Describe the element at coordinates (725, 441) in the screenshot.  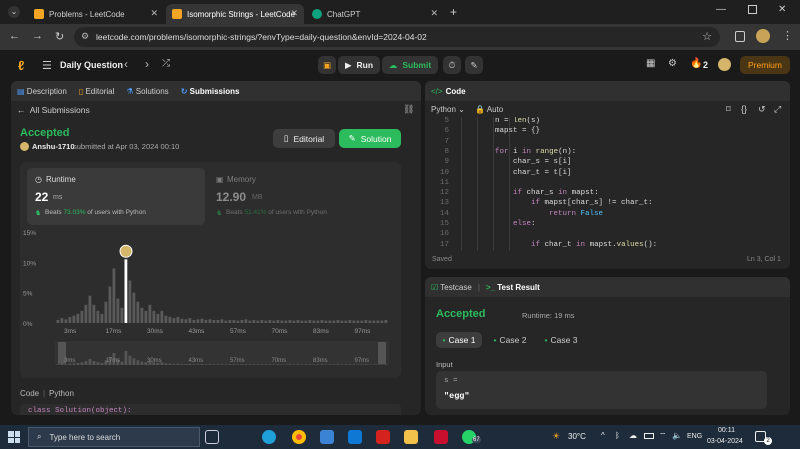
I see `clock-date: 03-04-2024` at that location.